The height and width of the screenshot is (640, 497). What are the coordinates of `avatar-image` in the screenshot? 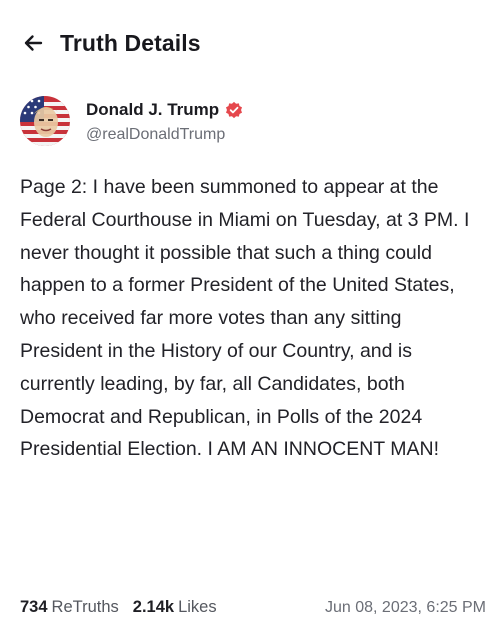 It's located at (45, 121).